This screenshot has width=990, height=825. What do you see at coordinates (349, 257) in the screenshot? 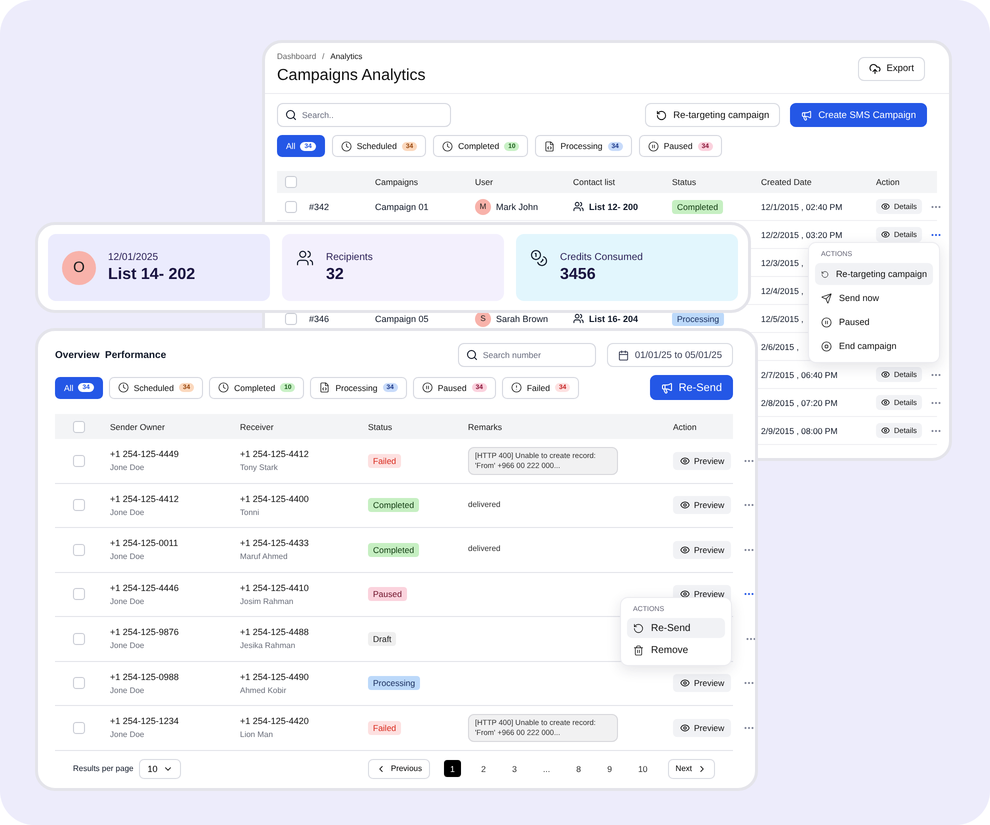
I see `recipients-label: Recipients` at bounding box center [349, 257].